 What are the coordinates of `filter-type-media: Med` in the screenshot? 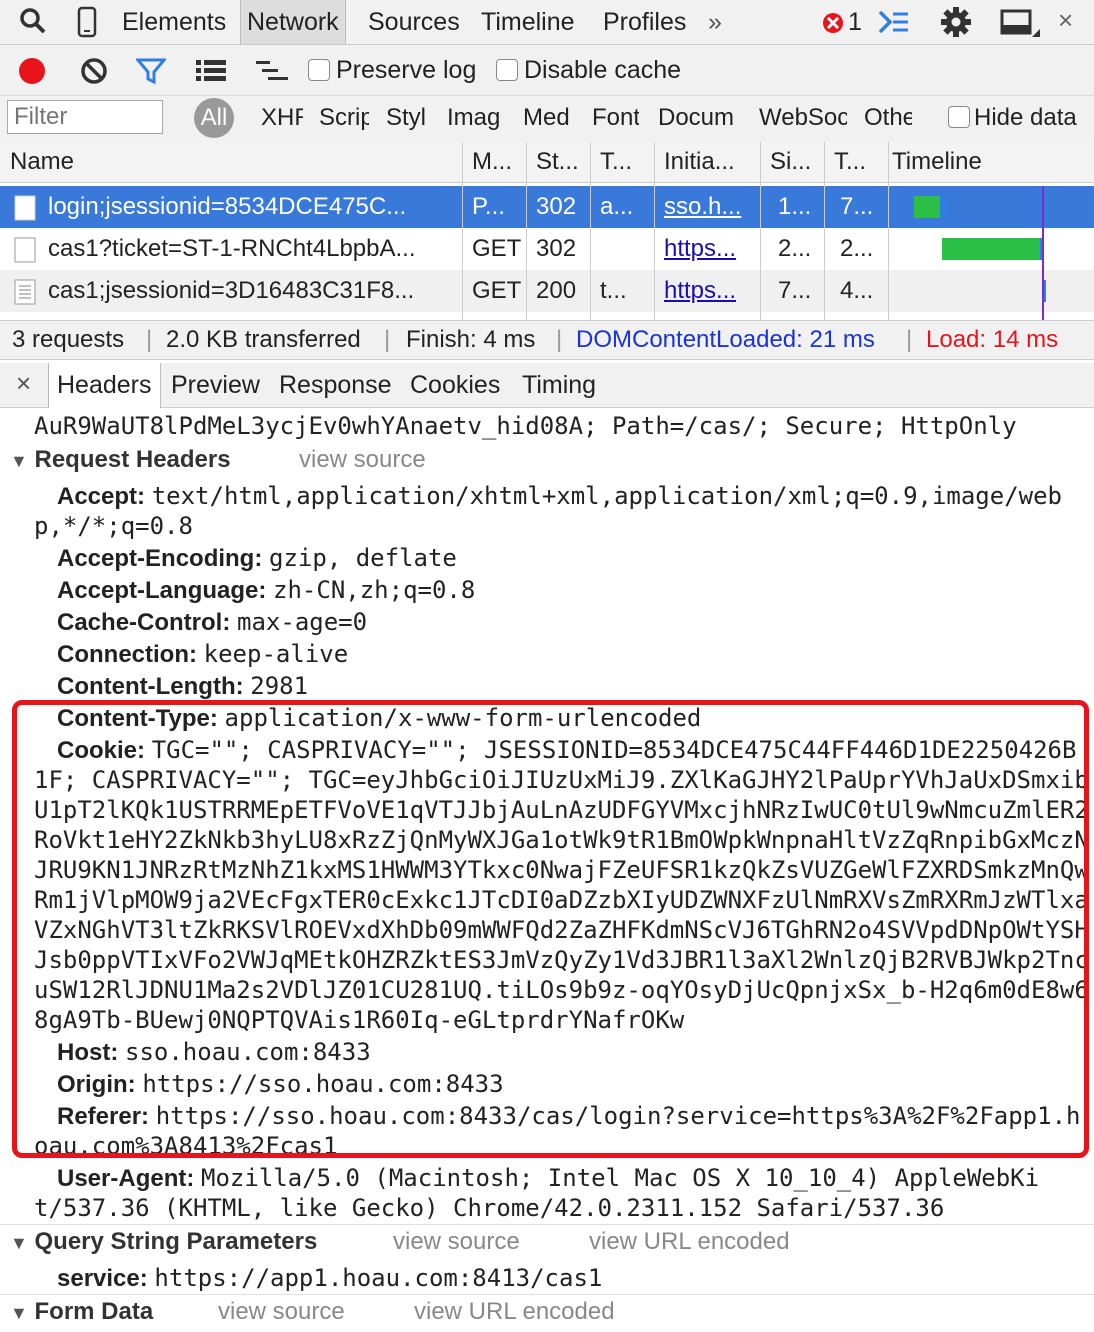 It's located at (549, 118).